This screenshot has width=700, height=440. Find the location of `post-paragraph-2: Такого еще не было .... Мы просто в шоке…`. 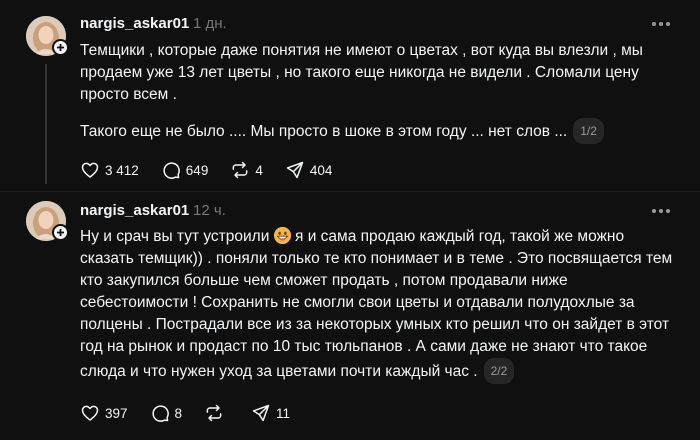

post-paragraph-2: Такого еще не было .... Мы просто в шоке… is located at coordinates (380, 131).